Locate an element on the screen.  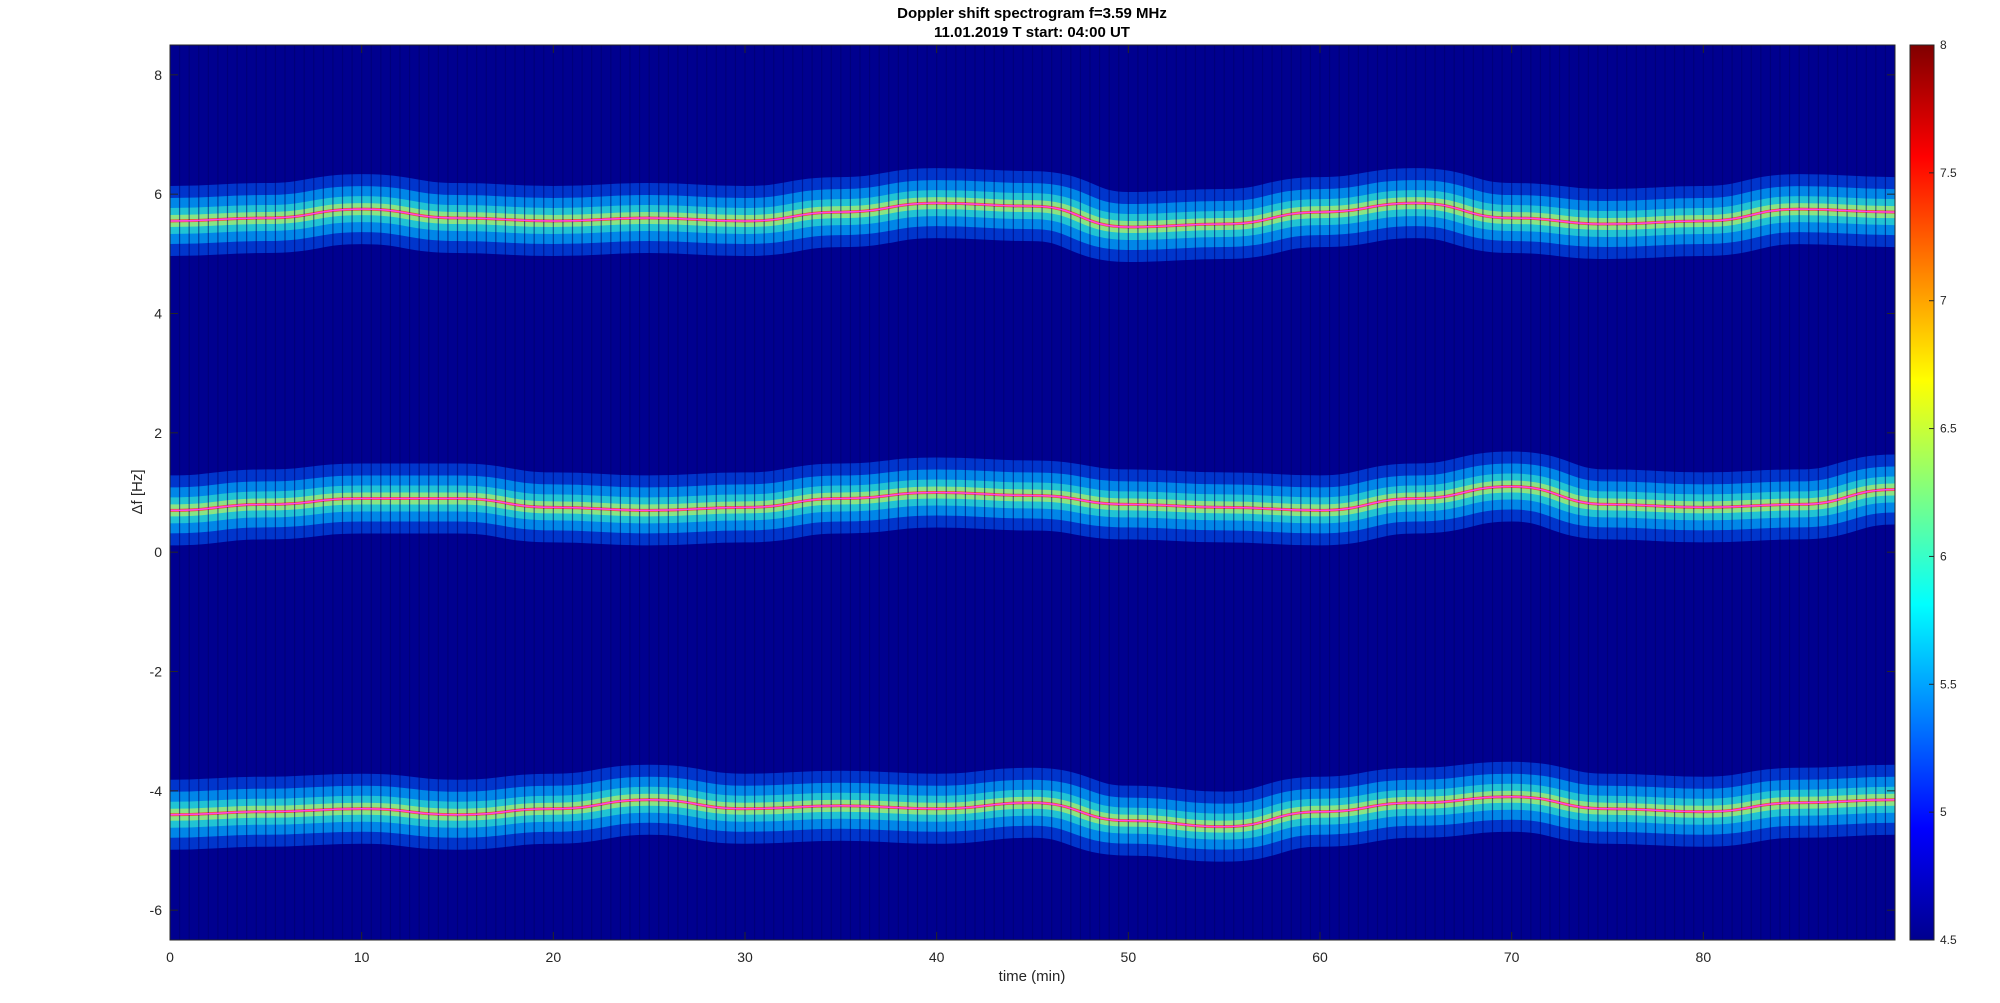
colorbar-tick-label: 8 is located at coordinates (1943, 45).